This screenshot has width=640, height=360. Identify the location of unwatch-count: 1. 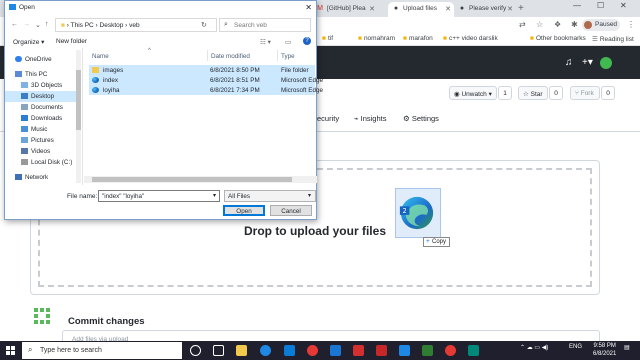
(505, 93).